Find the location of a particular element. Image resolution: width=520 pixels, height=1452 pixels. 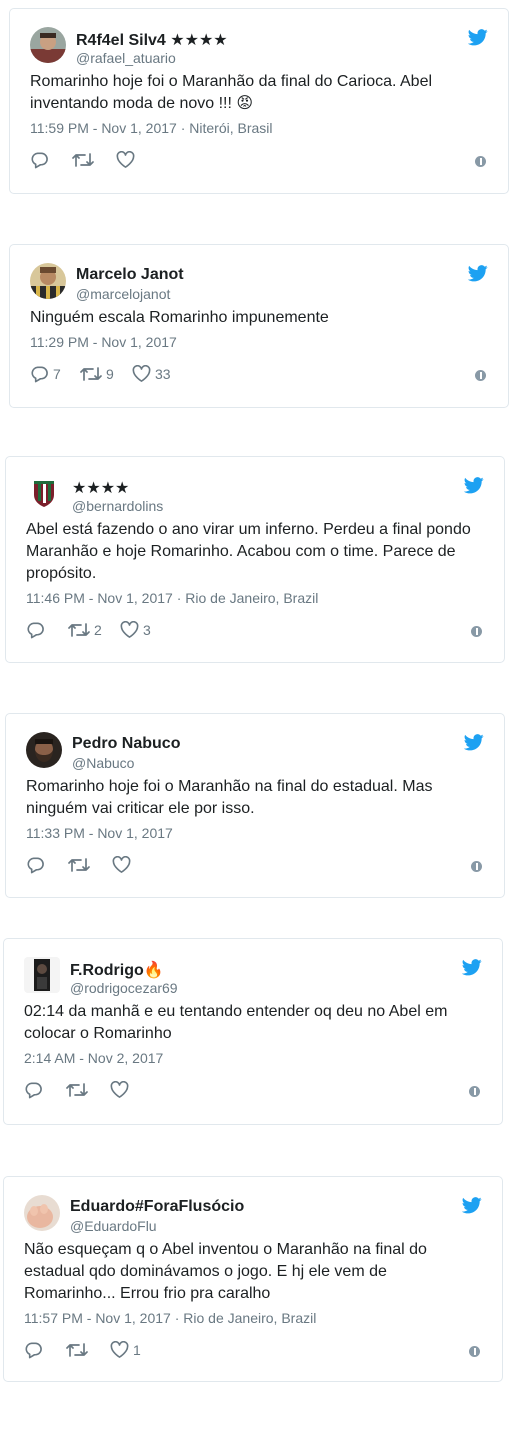

user-handle: @marcelojanot is located at coordinates (123, 294).